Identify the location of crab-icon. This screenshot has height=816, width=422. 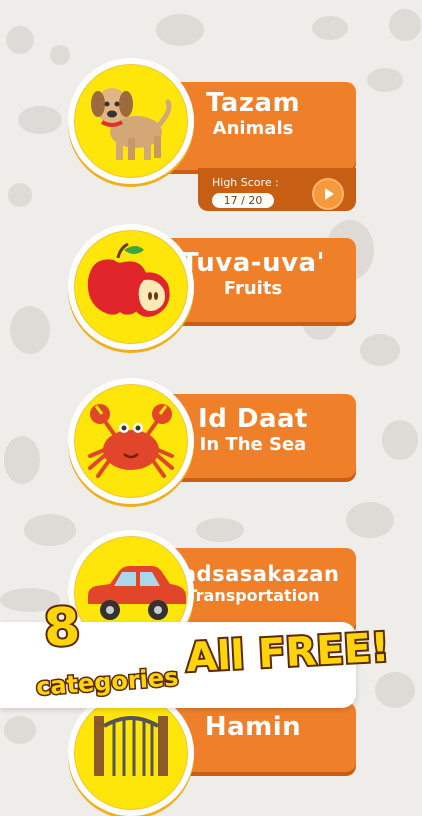
(131, 441).